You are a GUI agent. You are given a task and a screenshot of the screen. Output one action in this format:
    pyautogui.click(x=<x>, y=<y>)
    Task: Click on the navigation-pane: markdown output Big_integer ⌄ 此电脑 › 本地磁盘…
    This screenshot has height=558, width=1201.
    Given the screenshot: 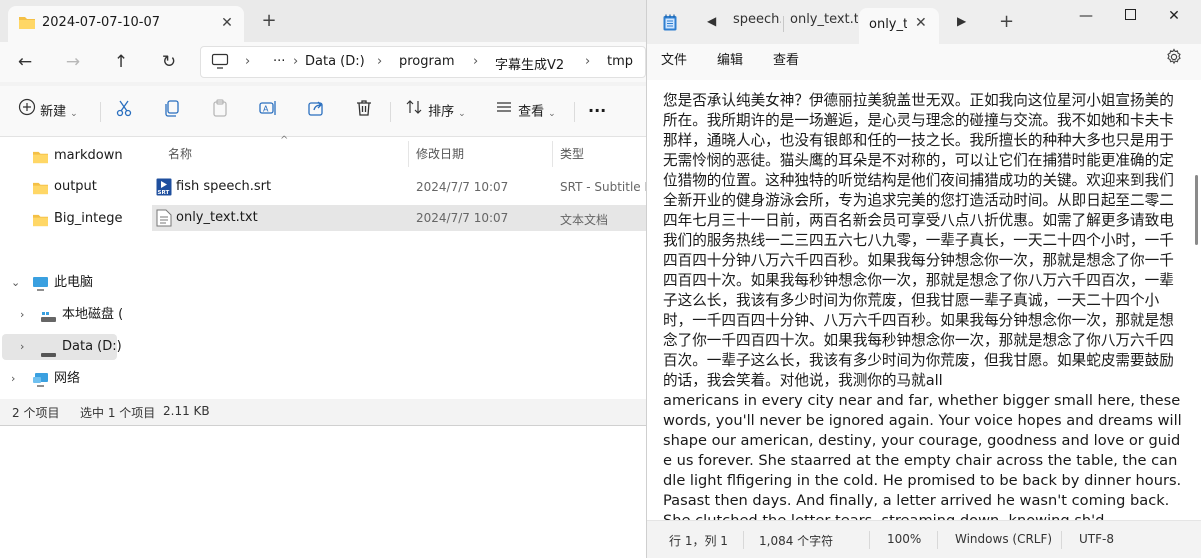 What is the action you would take?
    pyautogui.click(x=61, y=268)
    